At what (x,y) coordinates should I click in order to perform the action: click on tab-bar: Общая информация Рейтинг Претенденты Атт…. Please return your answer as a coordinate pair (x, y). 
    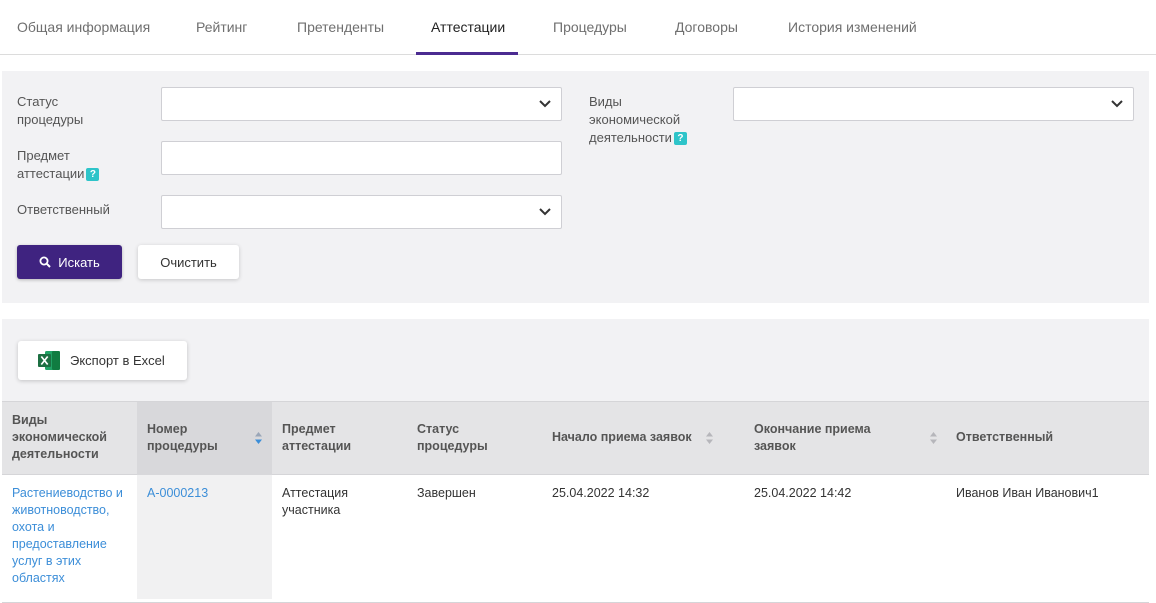
    Looking at the image, I should click on (578, 27).